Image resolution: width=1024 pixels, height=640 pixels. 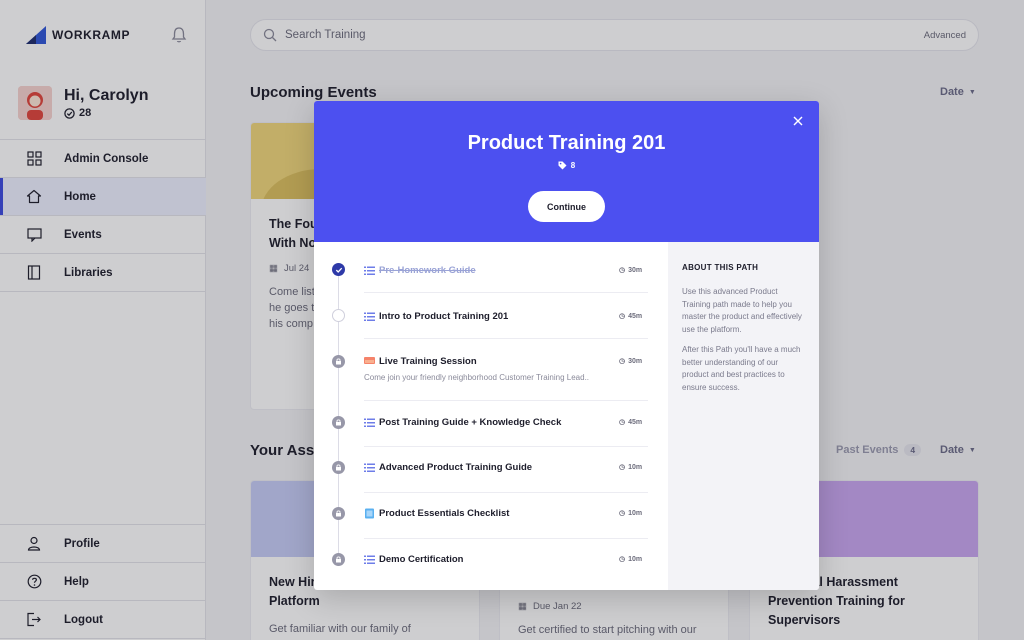 I want to click on step-title: Product Essentials Checklist, so click(x=444, y=513).